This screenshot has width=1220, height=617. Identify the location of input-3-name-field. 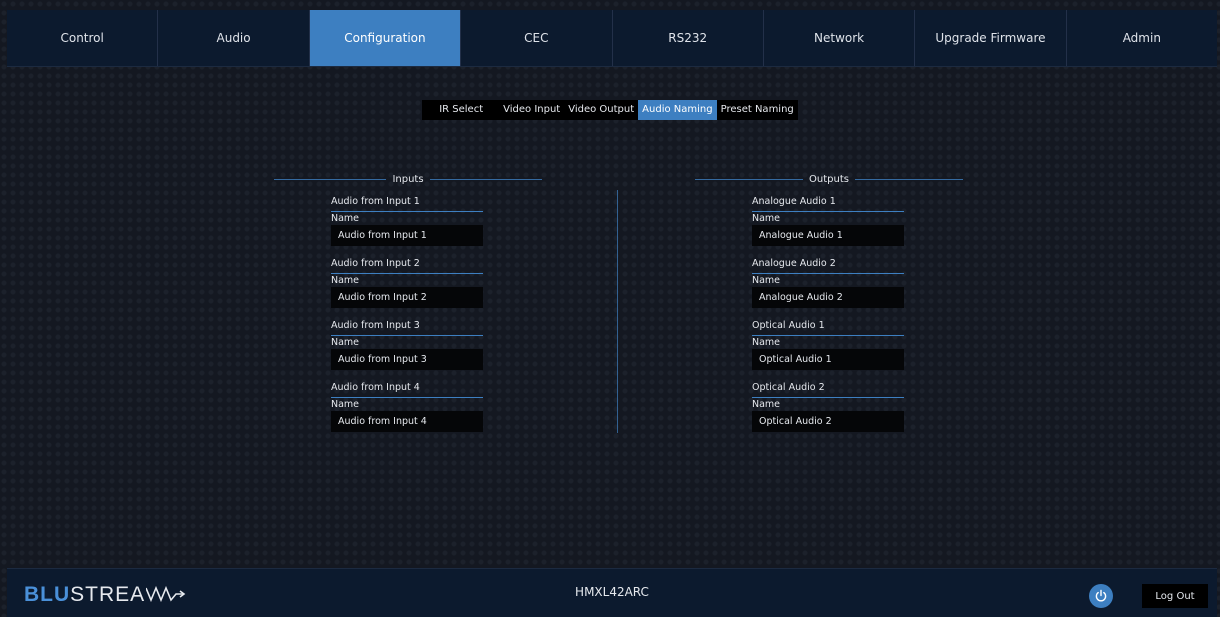
(407, 359).